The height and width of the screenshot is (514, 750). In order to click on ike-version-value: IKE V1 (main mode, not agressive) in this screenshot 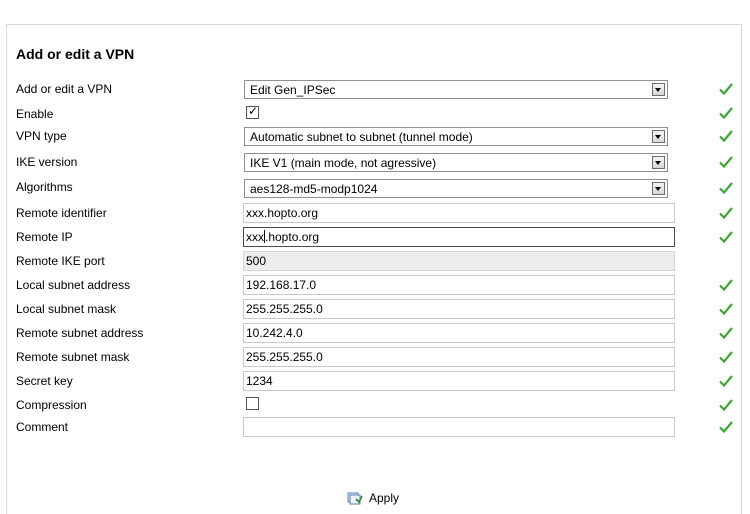, I will do `click(343, 163)`.